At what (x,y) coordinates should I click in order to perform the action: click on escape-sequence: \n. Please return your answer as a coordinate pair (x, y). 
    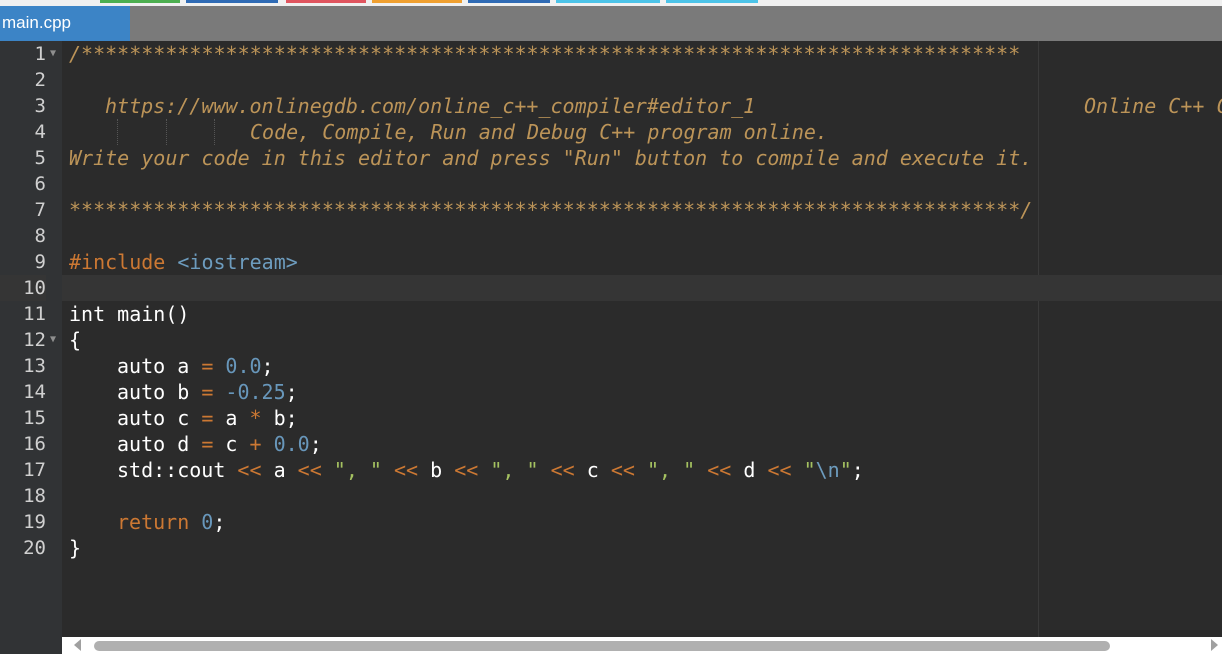
    Looking at the image, I should click on (827, 470).